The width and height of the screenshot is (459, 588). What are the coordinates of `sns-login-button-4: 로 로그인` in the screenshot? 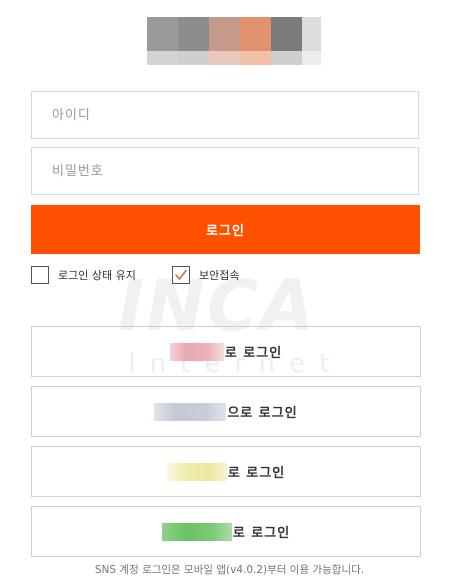 It's located at (226, 531).